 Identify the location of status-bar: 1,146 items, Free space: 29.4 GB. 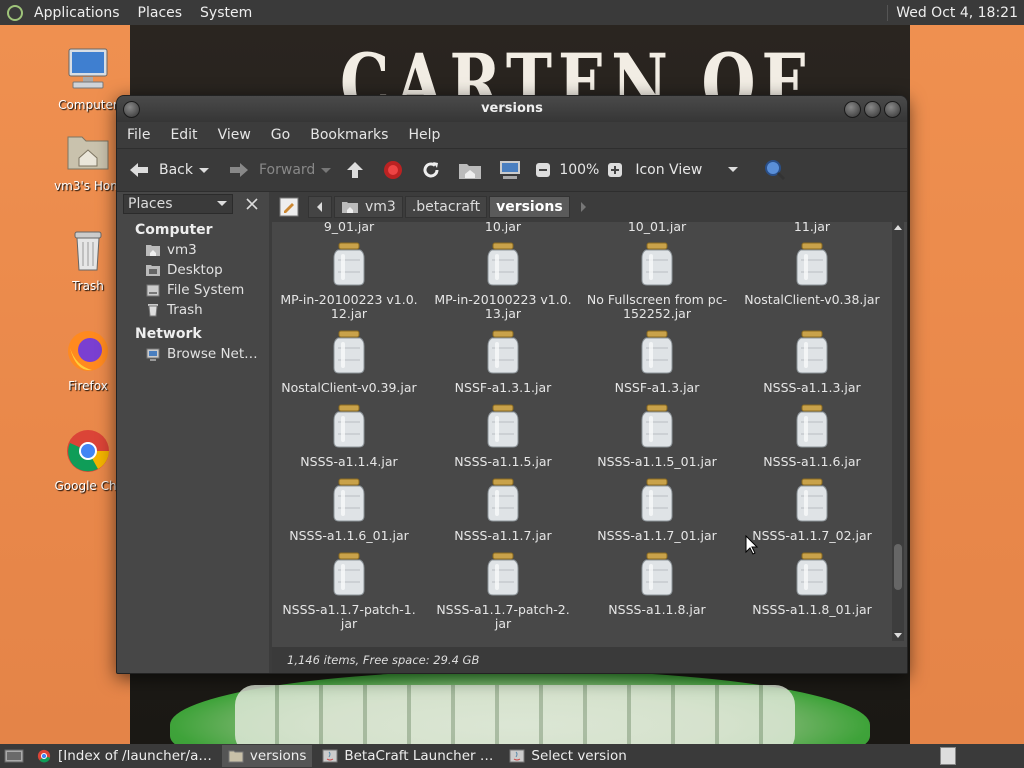
(589, 660).